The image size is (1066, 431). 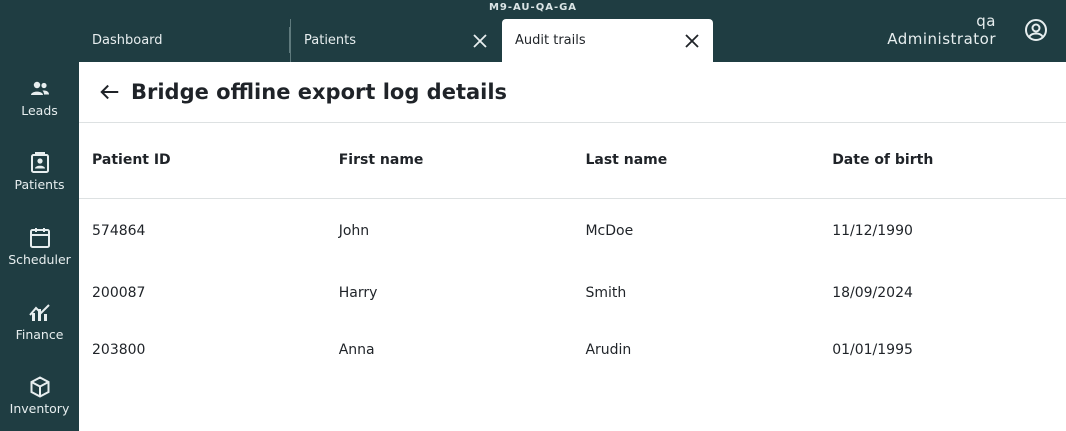 I want to click on people-icon, so click(x=39, y=88).